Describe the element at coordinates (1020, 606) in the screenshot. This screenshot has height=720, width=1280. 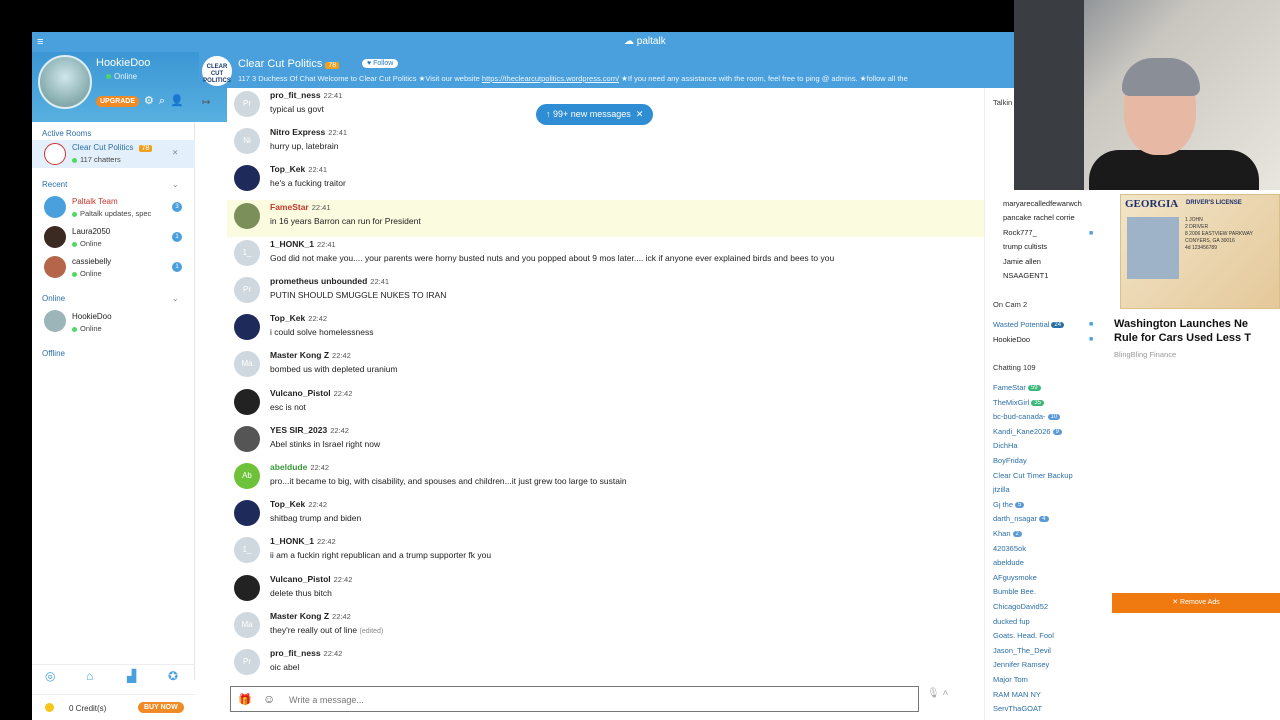
I see `chatting-user: ChicagoDavid52` at that location.